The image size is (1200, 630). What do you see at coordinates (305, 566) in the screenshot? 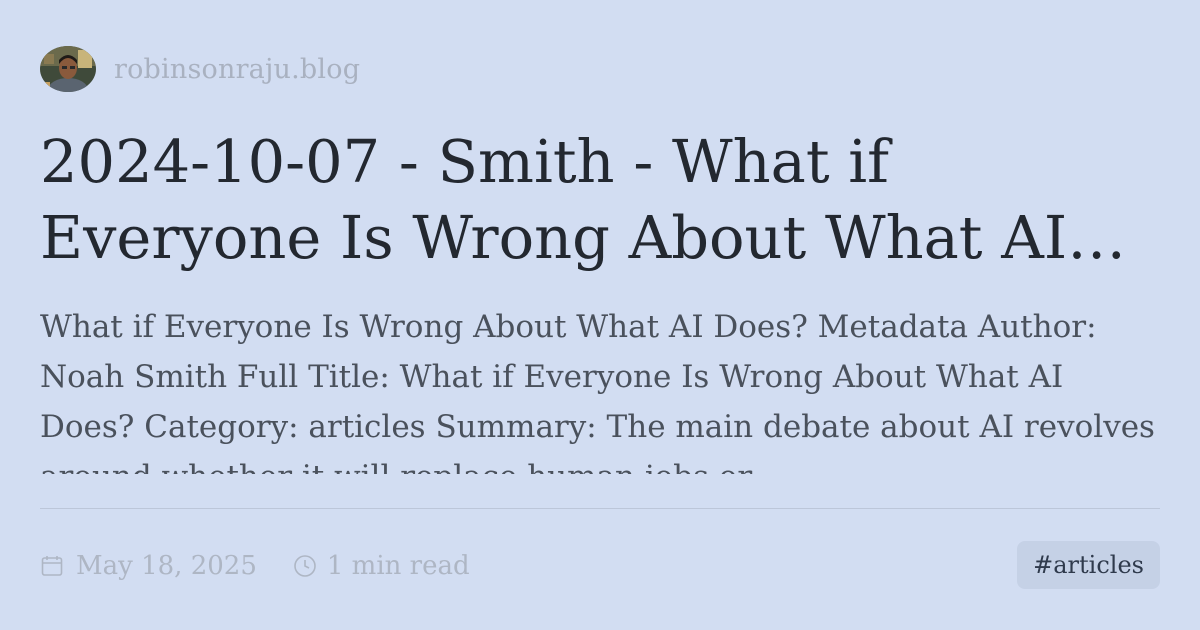
I see `clock-icon` at bounding box center [305, 566].